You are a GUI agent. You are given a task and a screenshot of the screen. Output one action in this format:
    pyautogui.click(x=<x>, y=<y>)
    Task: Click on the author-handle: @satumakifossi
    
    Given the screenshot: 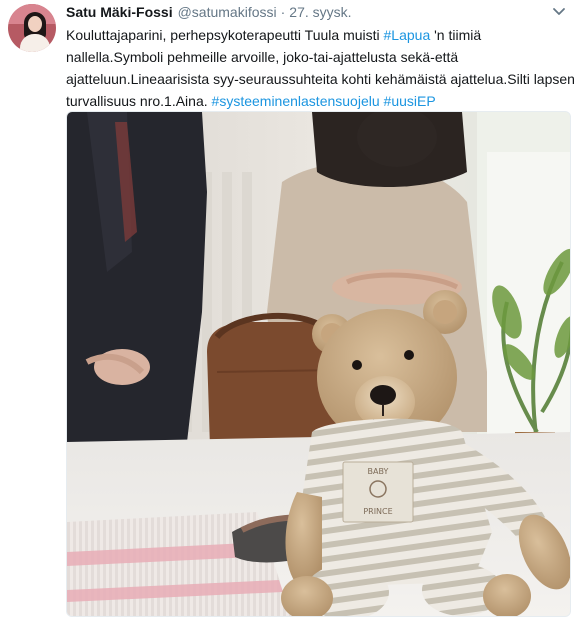 What is the action you would take?
    pyautogui.click(x=227, y=12)
    